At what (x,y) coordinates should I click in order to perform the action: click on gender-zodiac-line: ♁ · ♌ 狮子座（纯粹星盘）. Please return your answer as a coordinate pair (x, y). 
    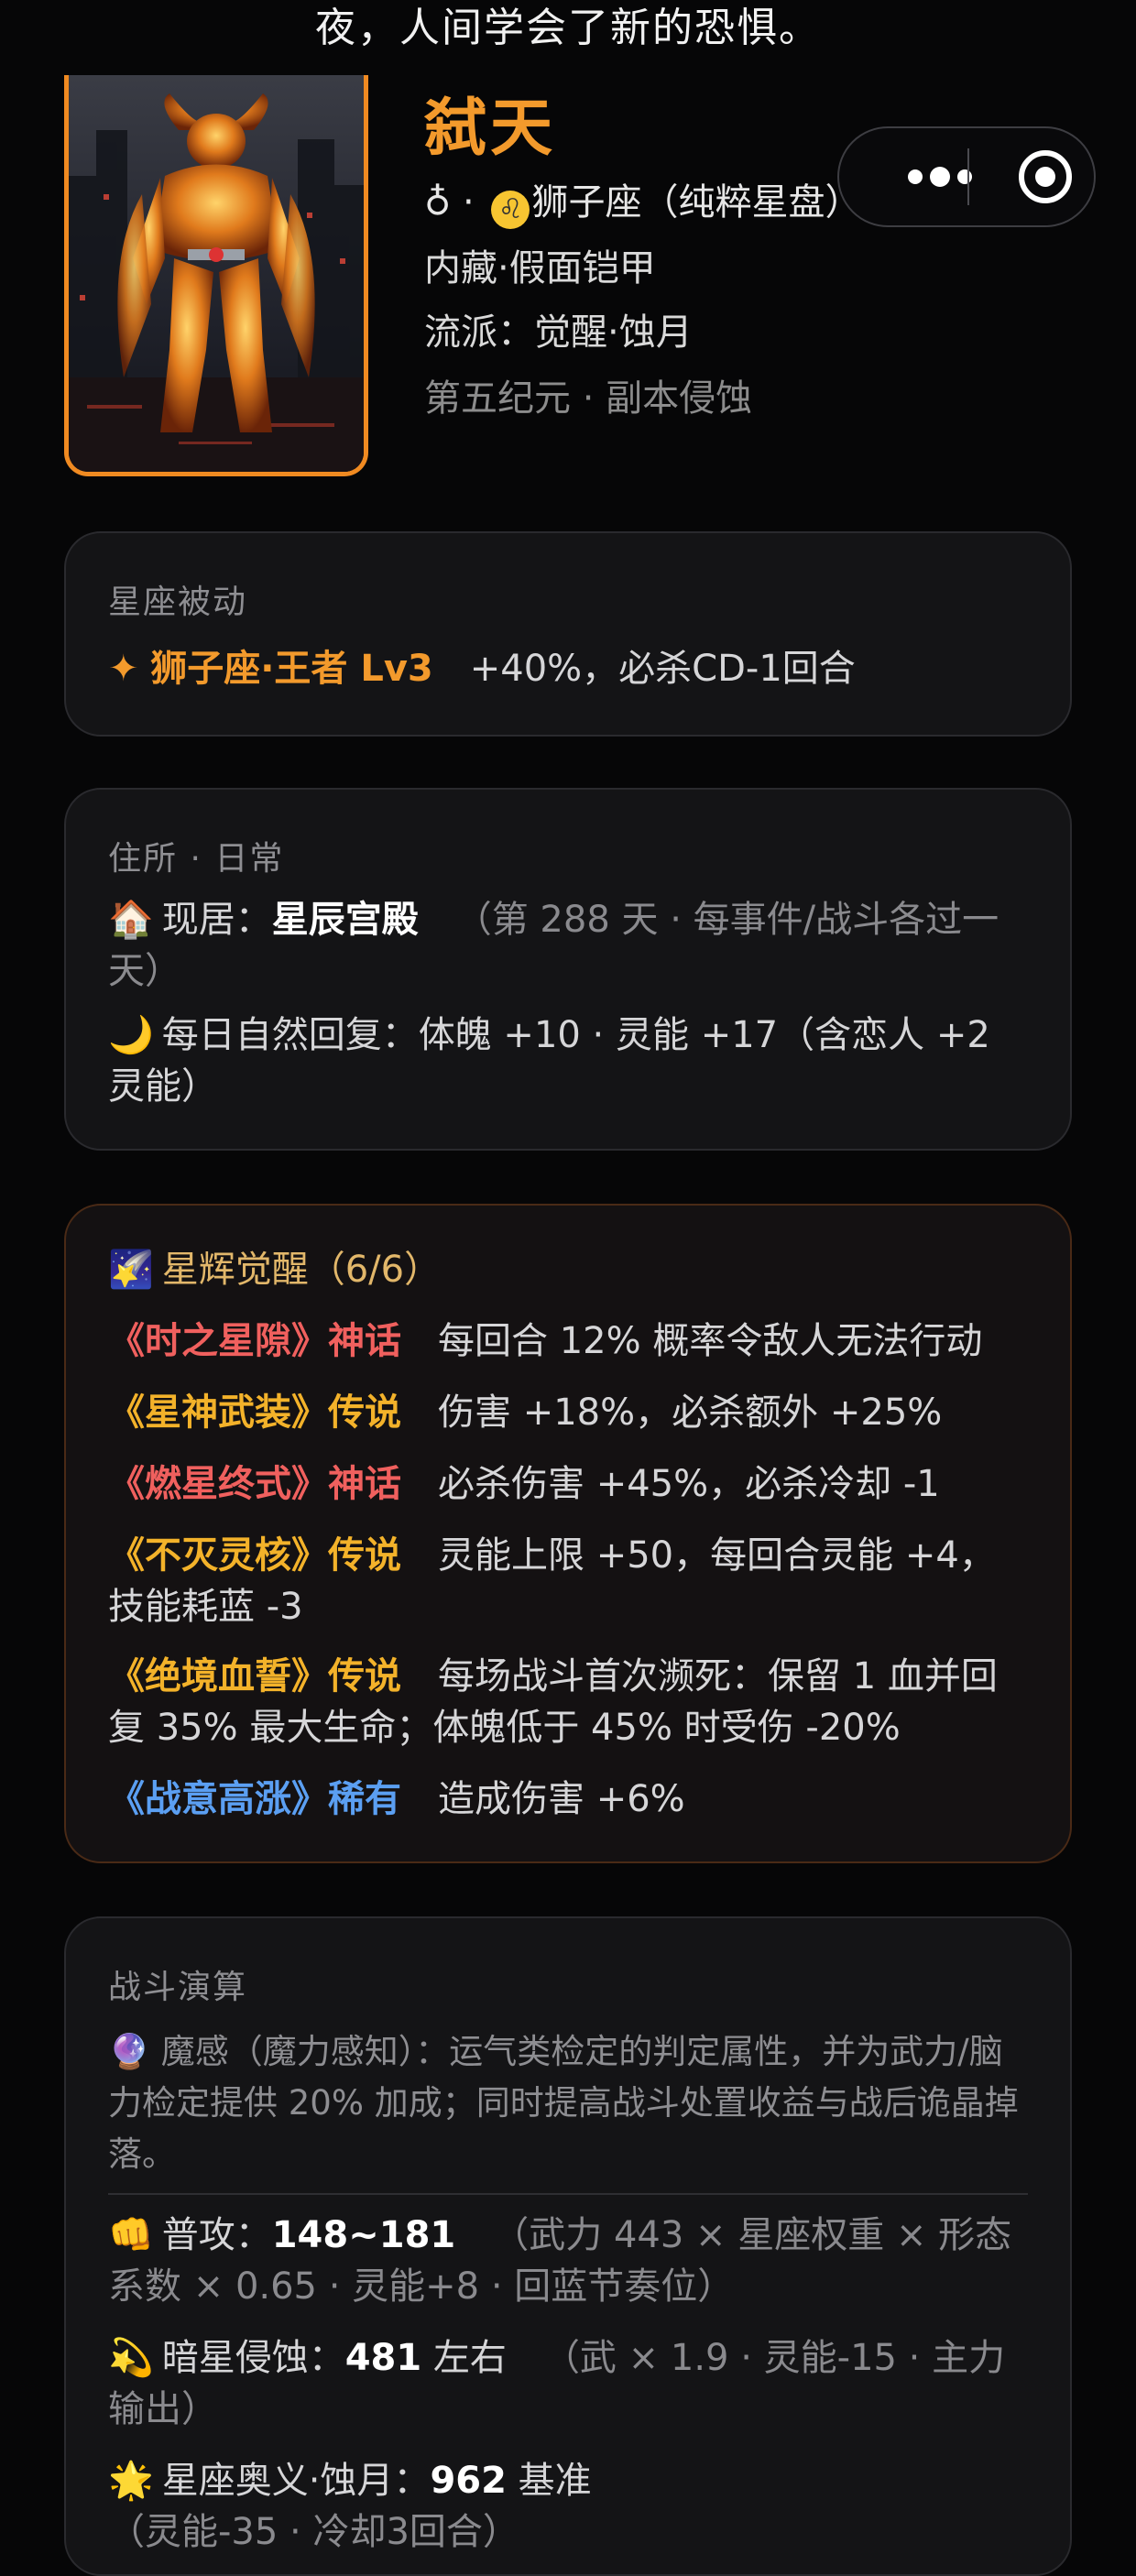
    Looking at the image, I should click on (643, 201).